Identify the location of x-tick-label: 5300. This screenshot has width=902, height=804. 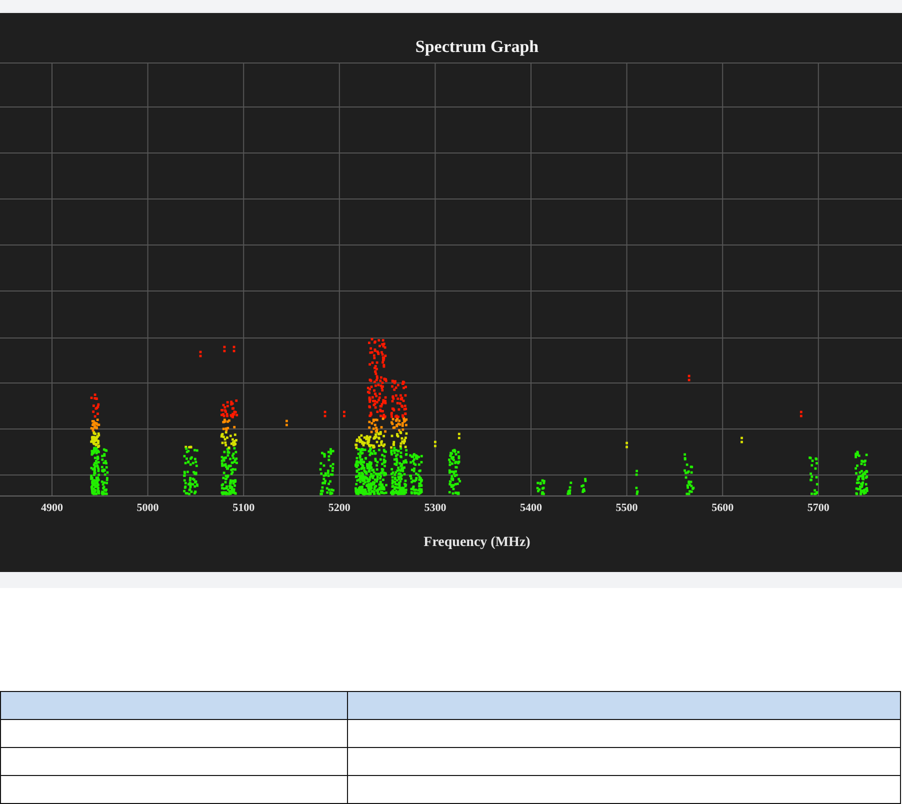
(435, 508).